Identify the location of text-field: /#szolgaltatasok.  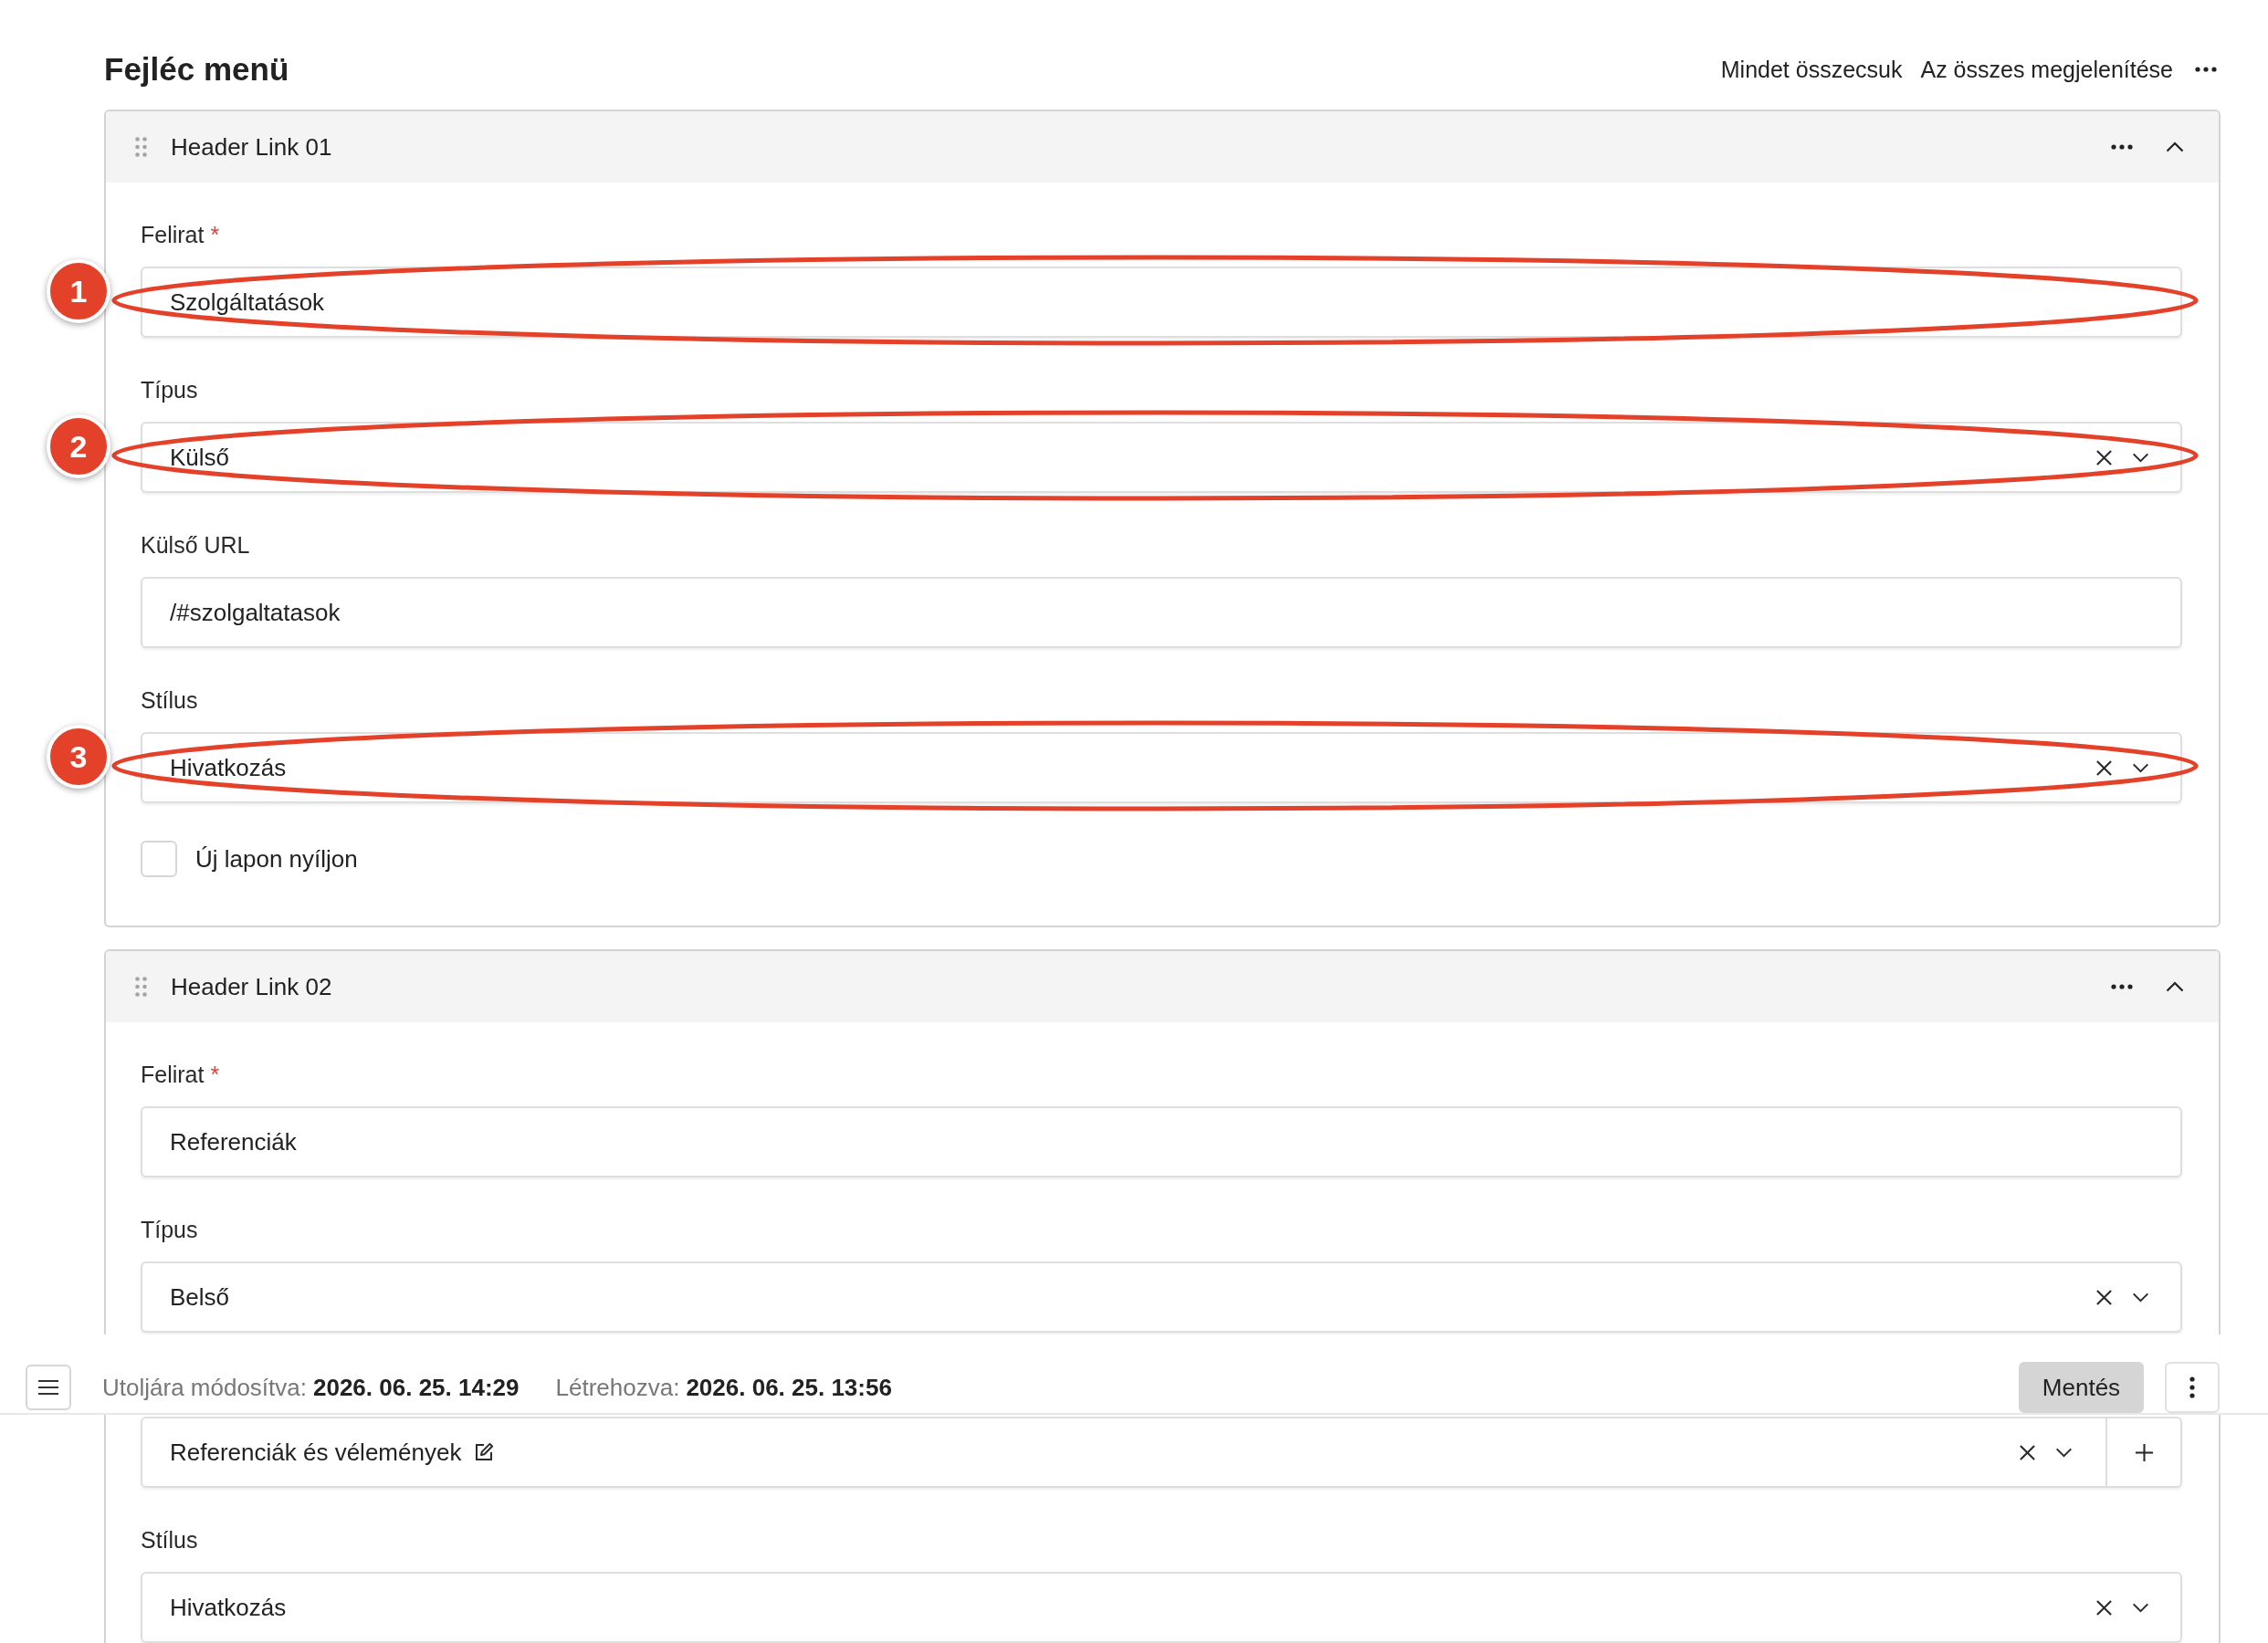
(1161, 612).